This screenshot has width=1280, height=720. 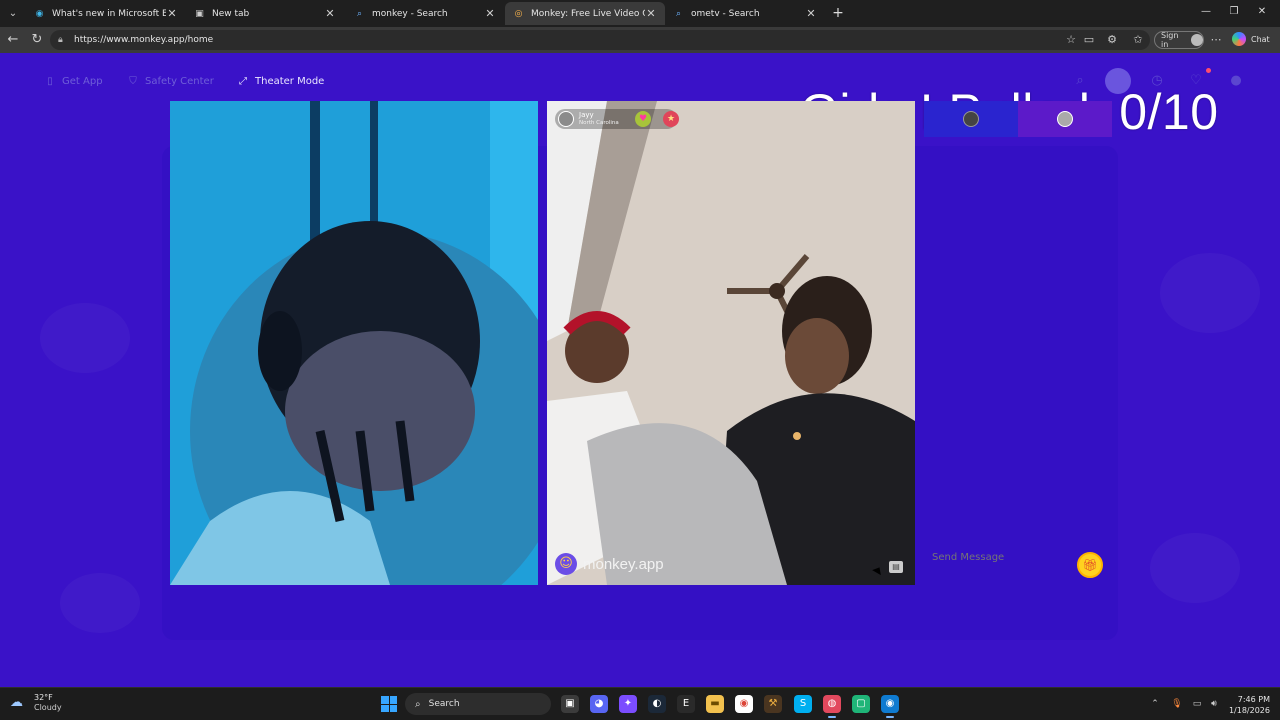 I want to click on tab-list-chevron-icon: ⌄, so click(x=13, y=13).